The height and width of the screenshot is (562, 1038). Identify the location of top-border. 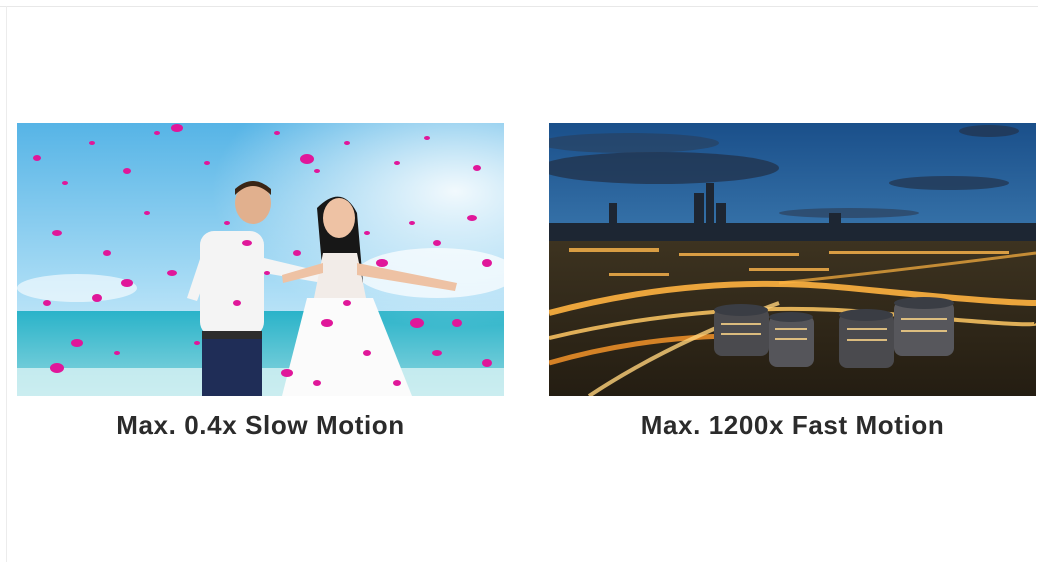
(519, 6).